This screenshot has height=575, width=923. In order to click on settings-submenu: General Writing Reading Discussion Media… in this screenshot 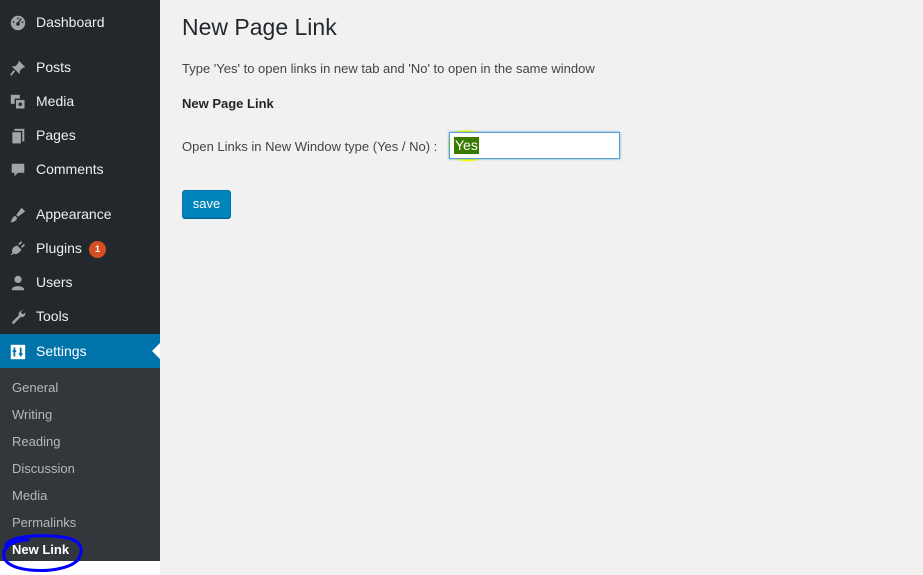, I will do `click(80, 464)`.